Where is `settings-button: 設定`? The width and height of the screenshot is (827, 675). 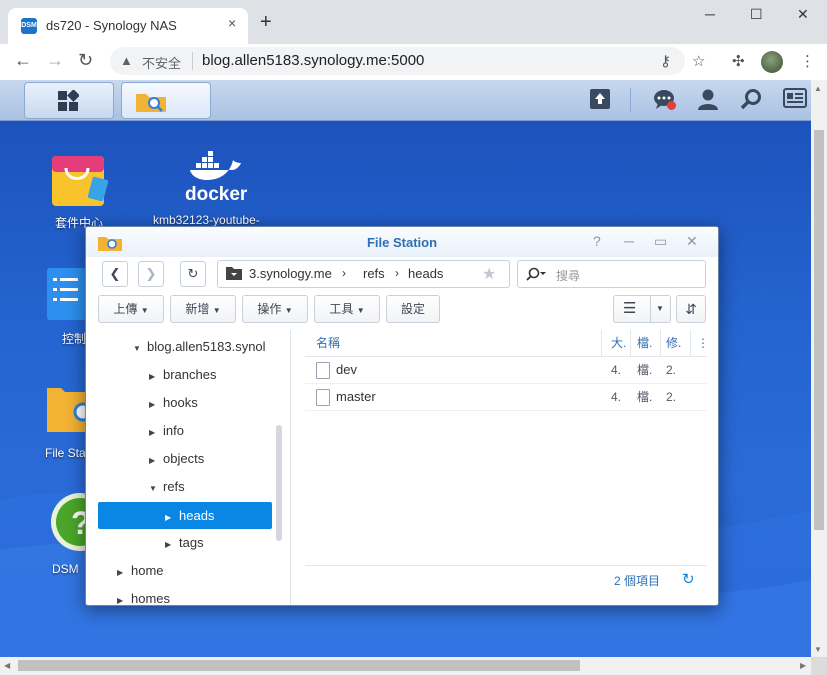 settings-button: 設定 is located at coordinates (413, 309).